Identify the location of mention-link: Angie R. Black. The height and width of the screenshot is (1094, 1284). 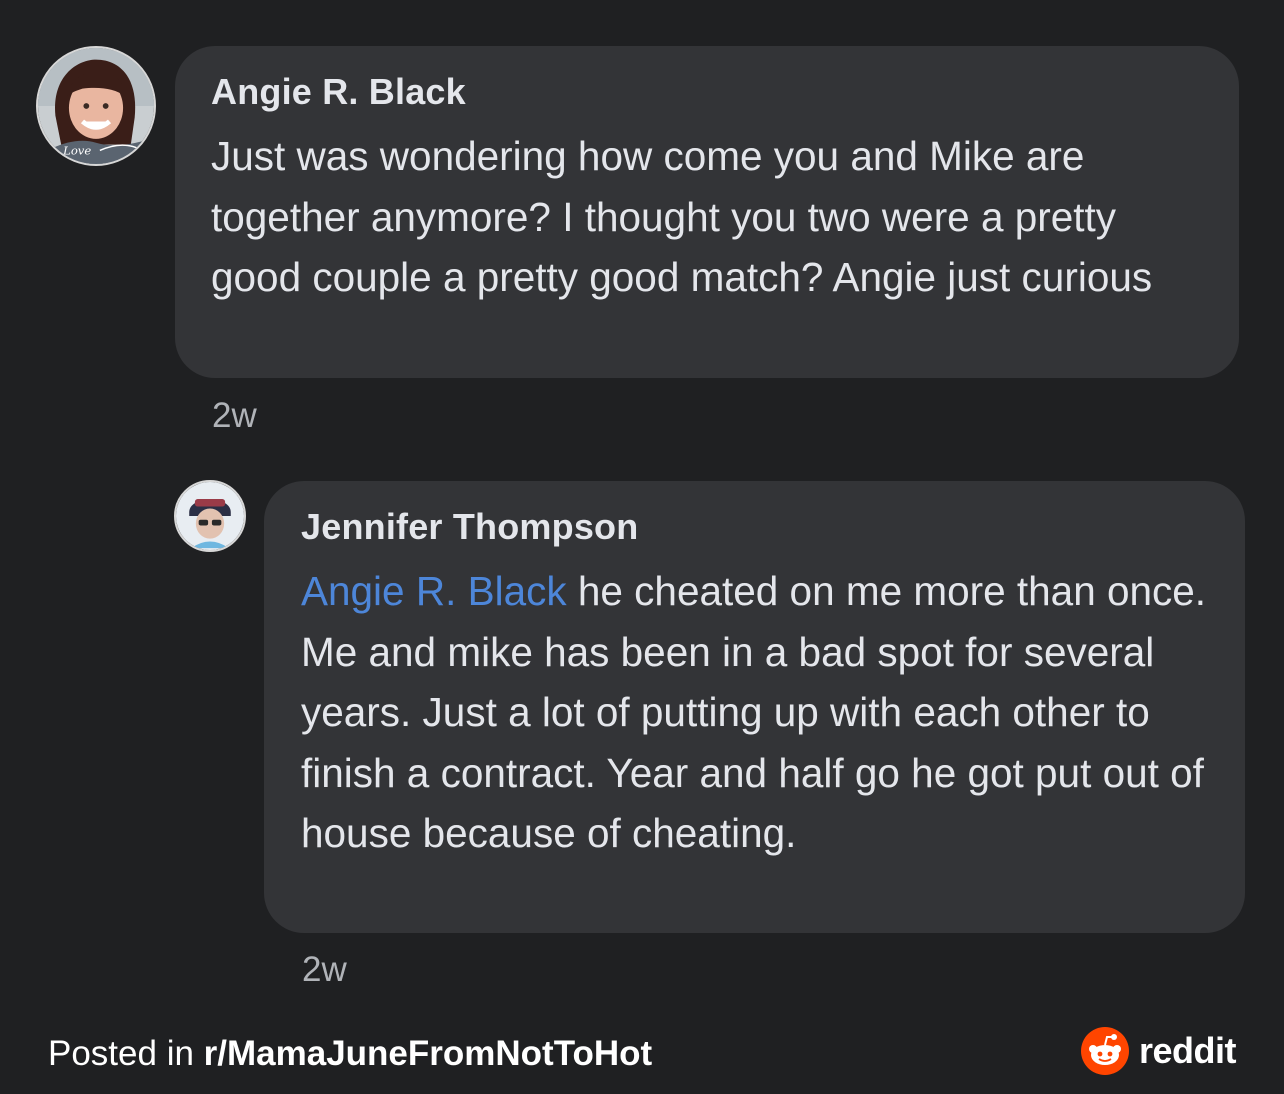
(434, 591).